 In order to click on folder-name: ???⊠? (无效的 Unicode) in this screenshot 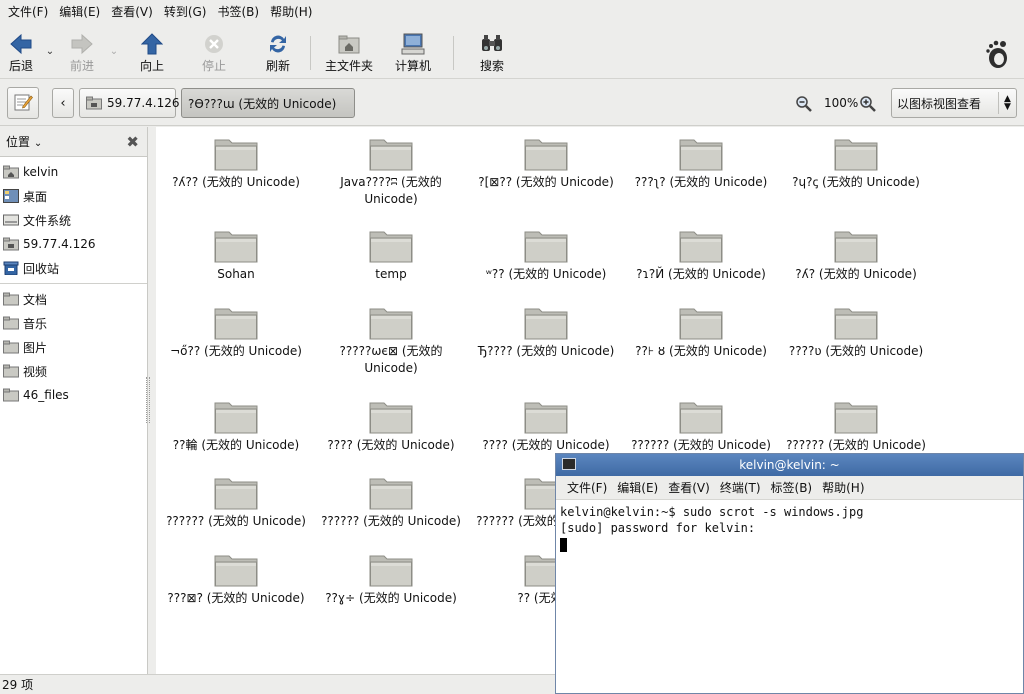, I will do `click(236, 598)`.